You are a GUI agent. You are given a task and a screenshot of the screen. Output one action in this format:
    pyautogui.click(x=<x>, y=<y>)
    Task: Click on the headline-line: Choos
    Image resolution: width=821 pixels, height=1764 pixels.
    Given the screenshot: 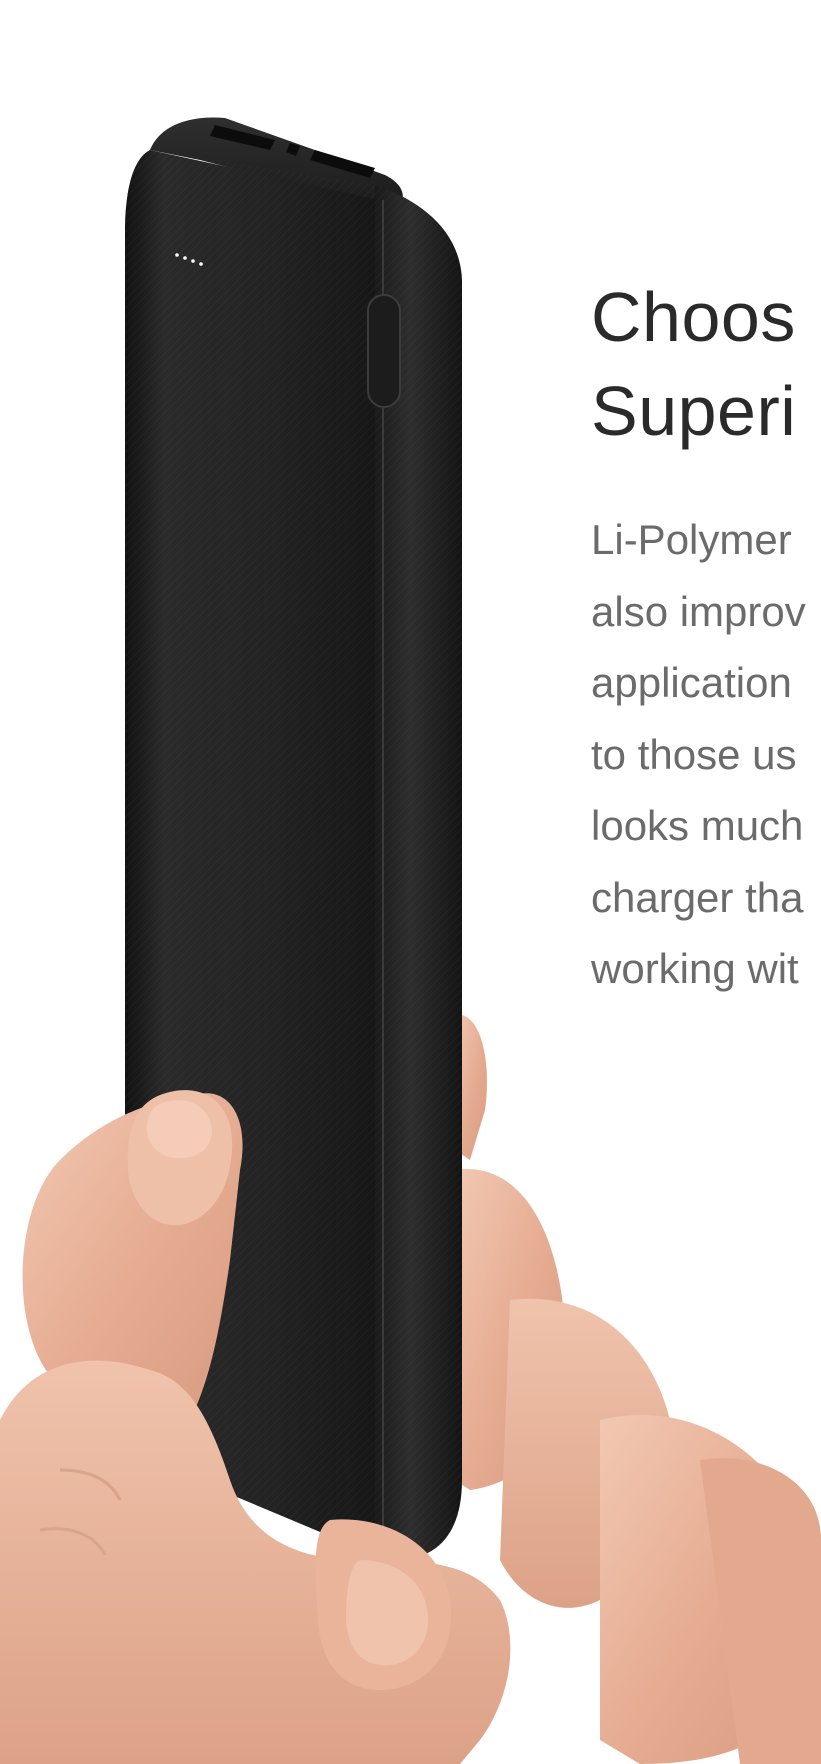 What is the action you would take?
    pyautogui.click(x=693, y=317)
    